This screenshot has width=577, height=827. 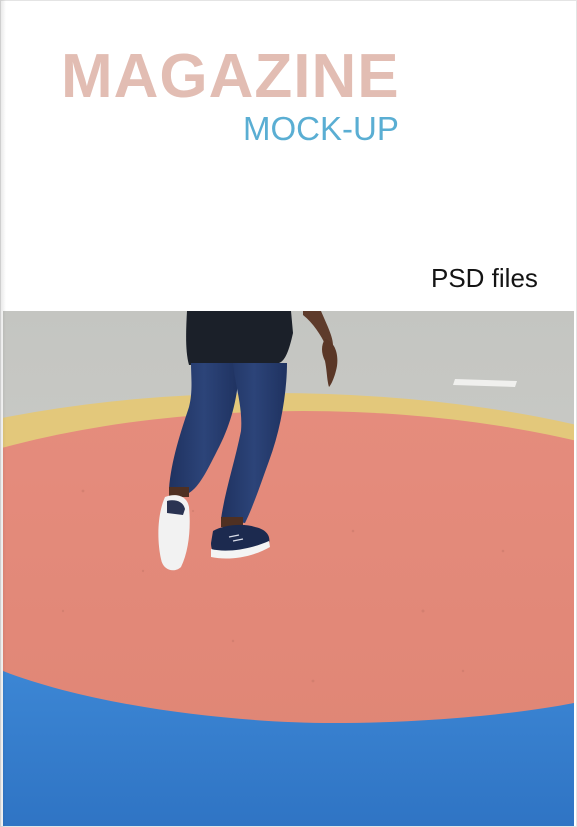 I want to click on magazine-title: MAGAZINE, so click(x=230, y=76).